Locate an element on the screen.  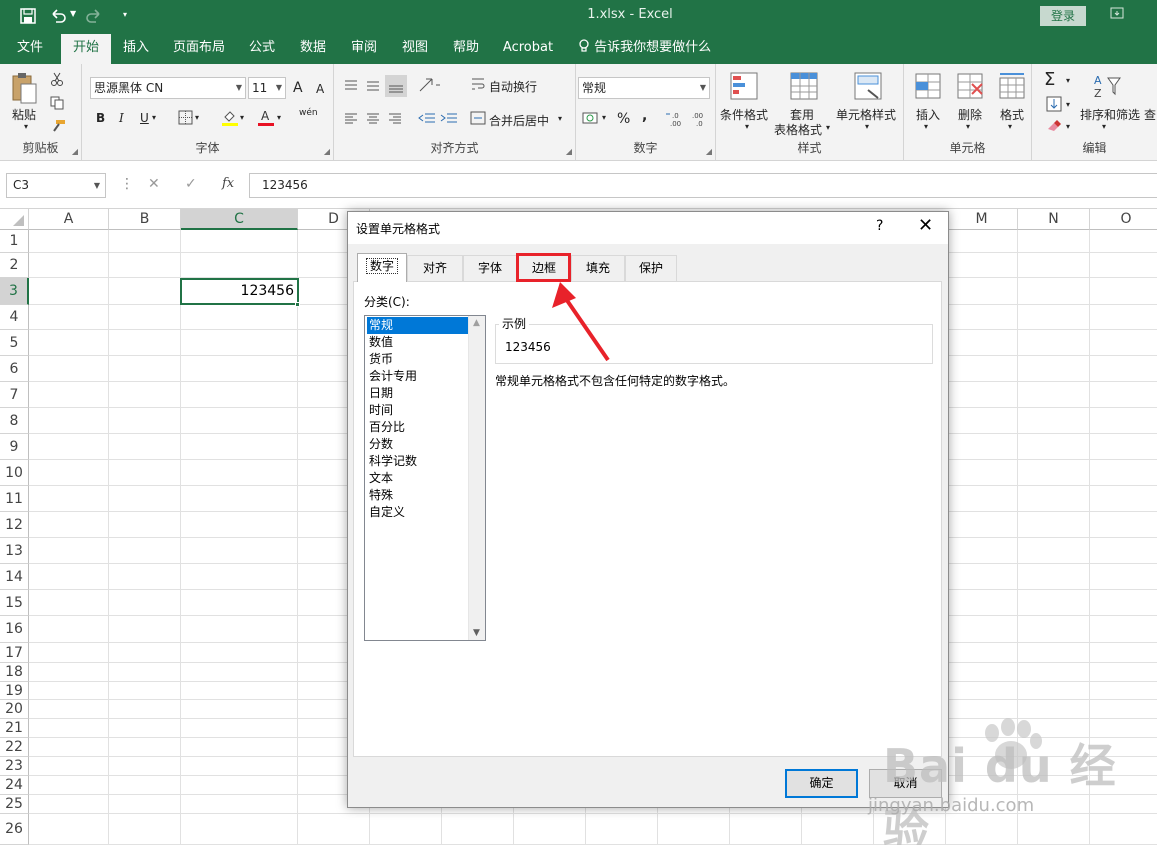
cell-c3: 123456 is located at coordinates (239, 291).